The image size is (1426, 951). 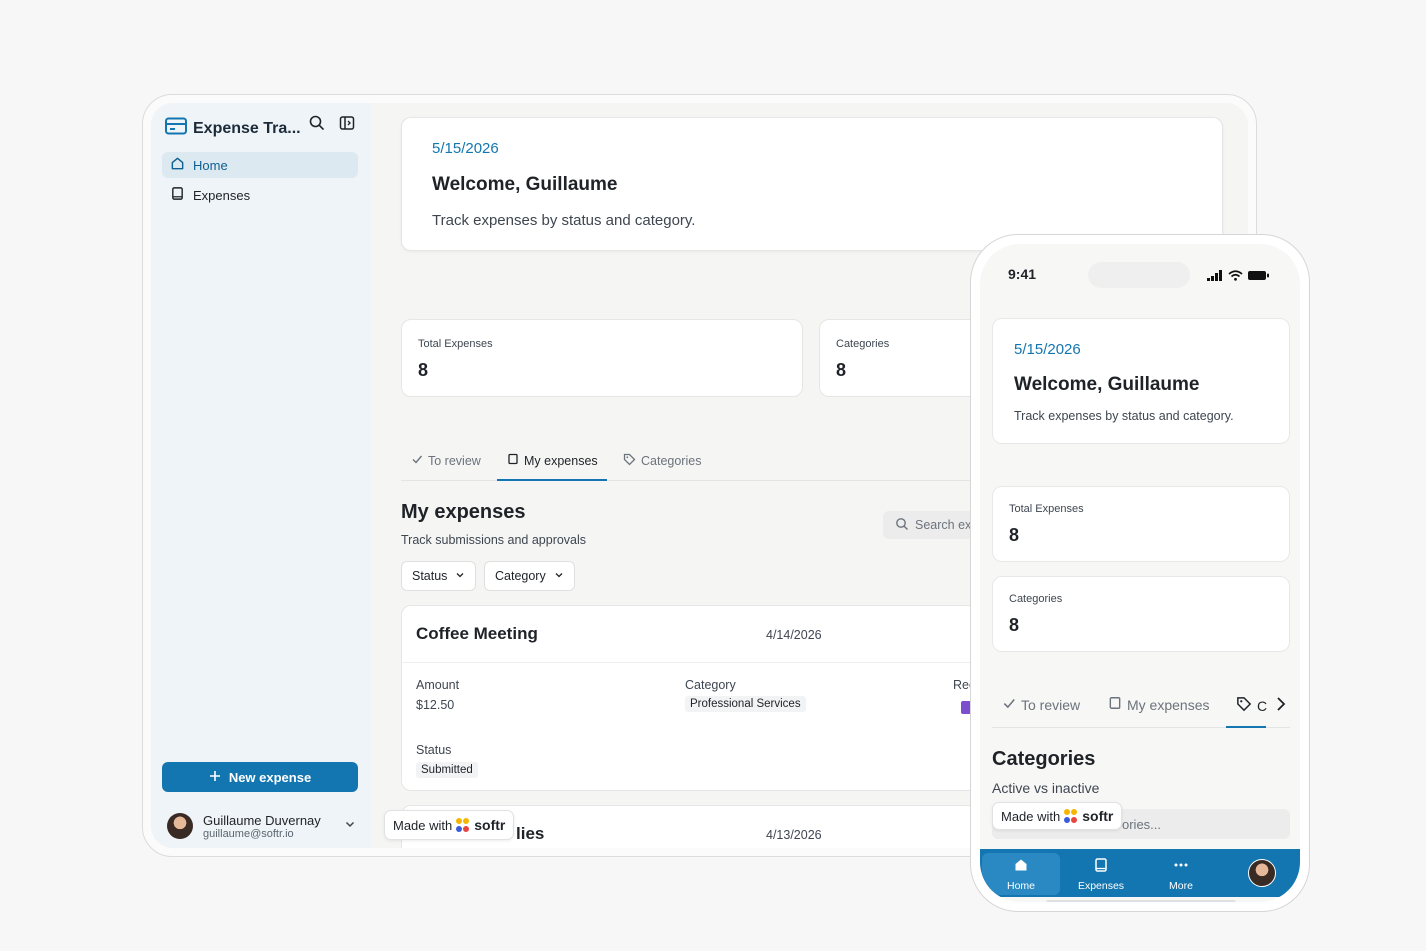 What do you see at coordinates (1141, 901) in the screenshot?
I see `home-indicator` at bounding box center [1141, 901].